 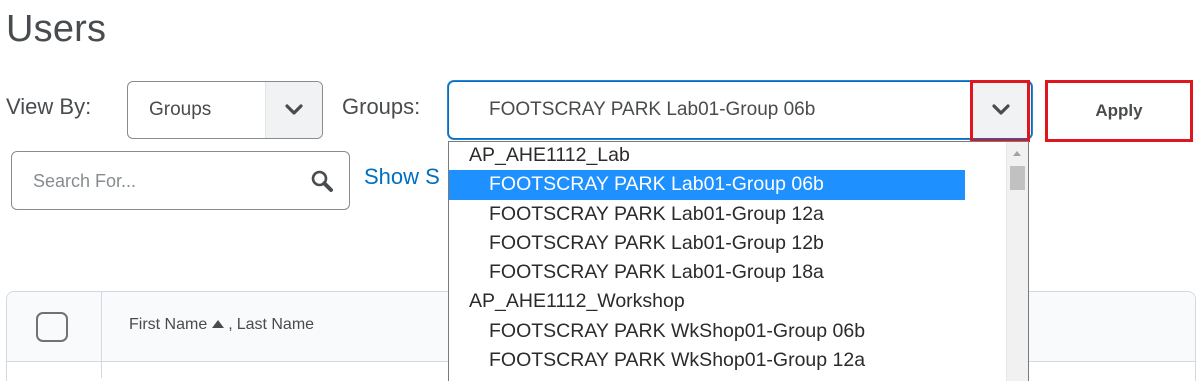 I want to click on dropdown-option: FOOTSCRAY PARK Lab01-Group 06b, so click(x=707, y=185).